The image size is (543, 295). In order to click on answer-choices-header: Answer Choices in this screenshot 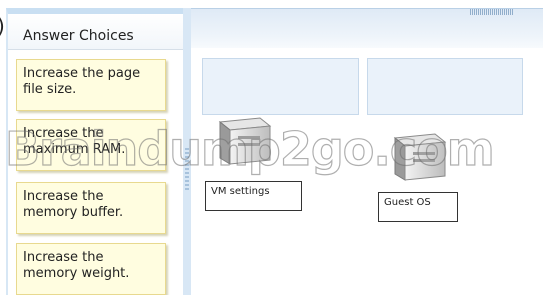, I will do `click(95, 32)`.